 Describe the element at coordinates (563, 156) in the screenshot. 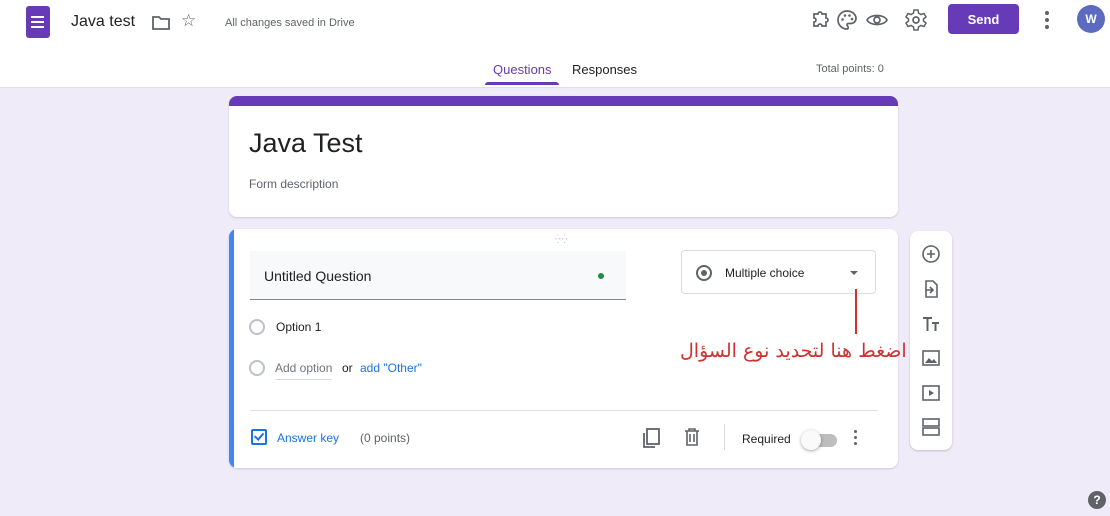

I see `form-title-card: Java Test Form description` at that location.